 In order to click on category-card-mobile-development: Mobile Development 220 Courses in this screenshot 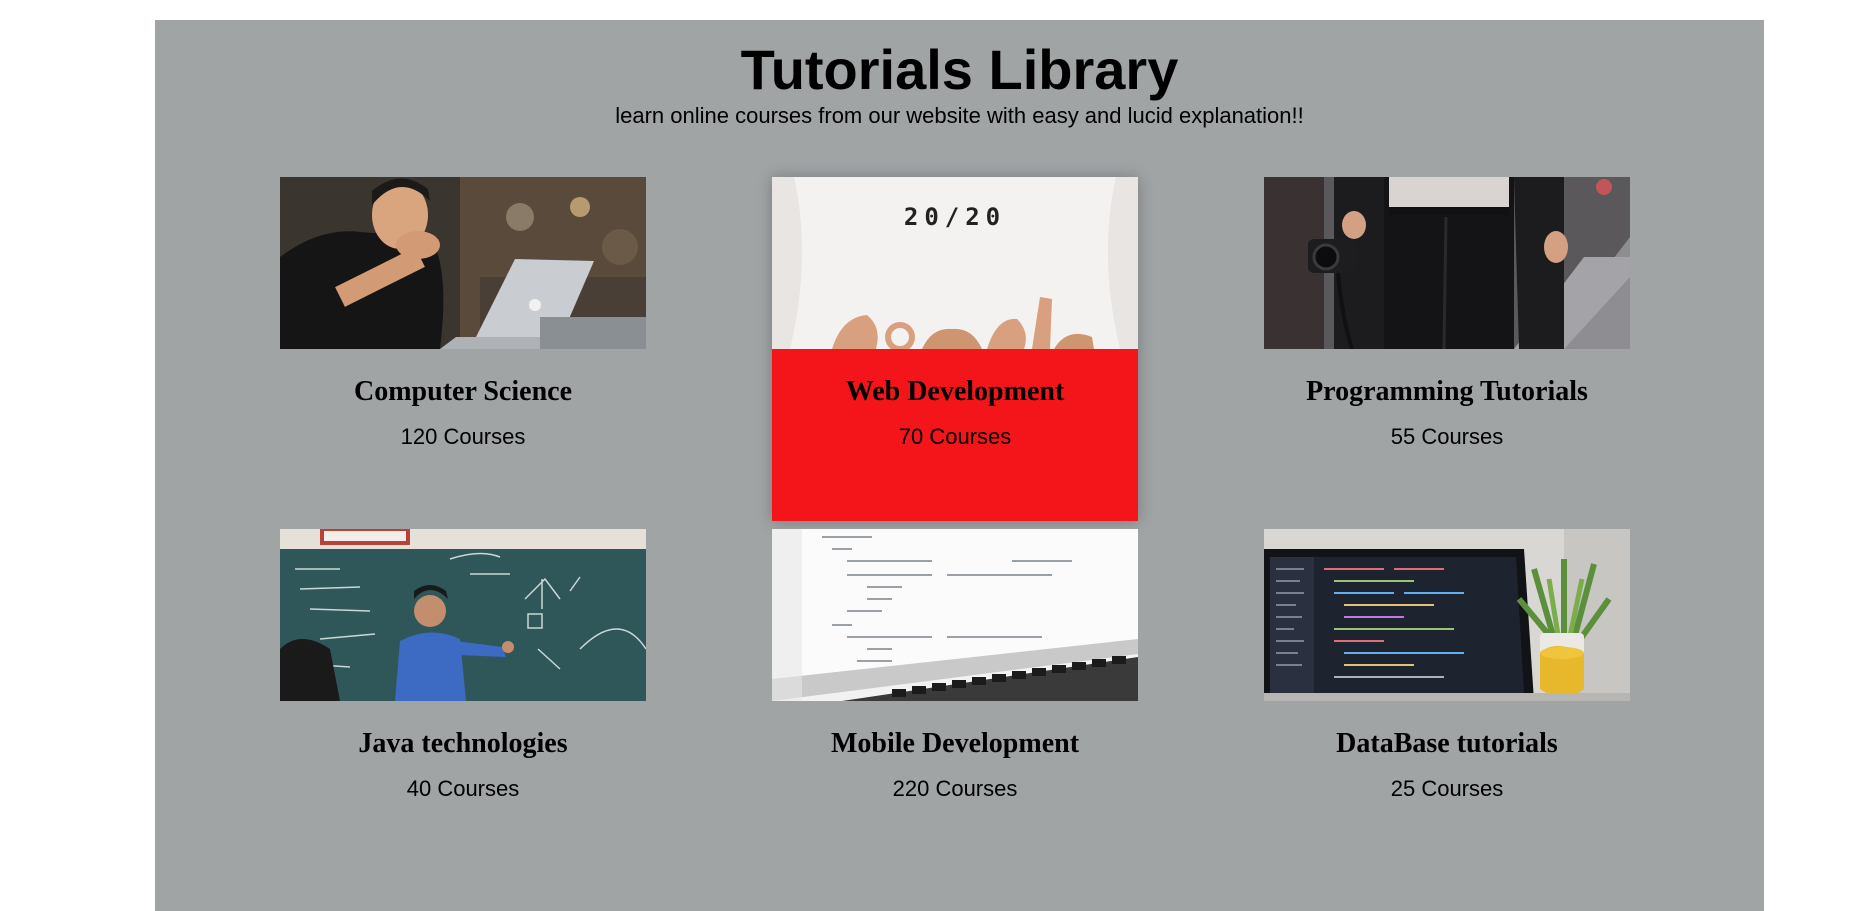, I will do `click(955, 701)`.